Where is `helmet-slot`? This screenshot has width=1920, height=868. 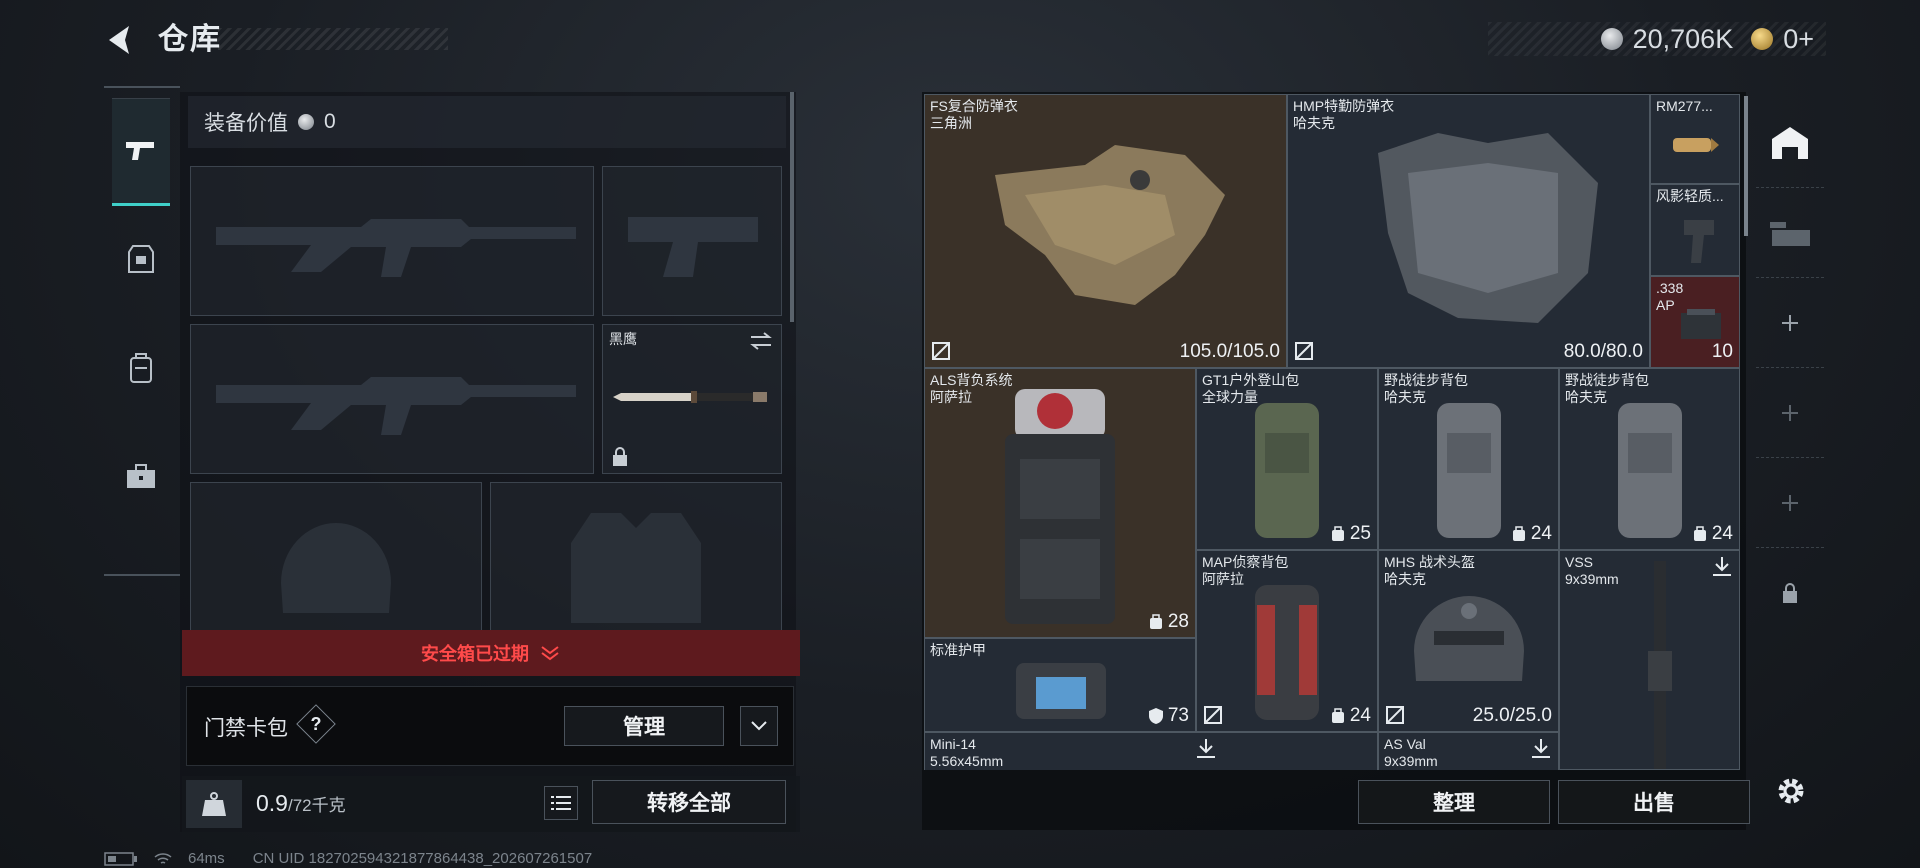 helmet-slot is located at coordinates (336, 557).